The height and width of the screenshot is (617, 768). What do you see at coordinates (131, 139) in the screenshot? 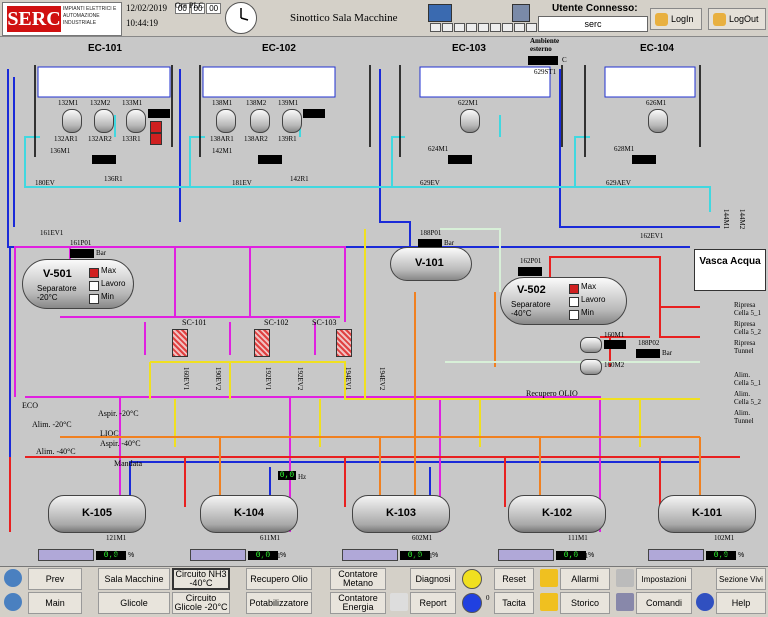
I see `ar-label: 133R1` at bounding box center [131, 139].